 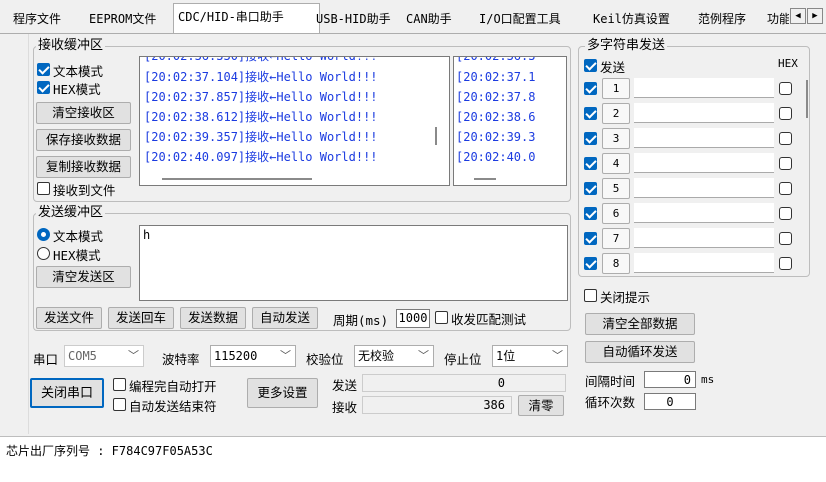 I want to click on multi-send-label: 发送, so click(x=613, y=67).